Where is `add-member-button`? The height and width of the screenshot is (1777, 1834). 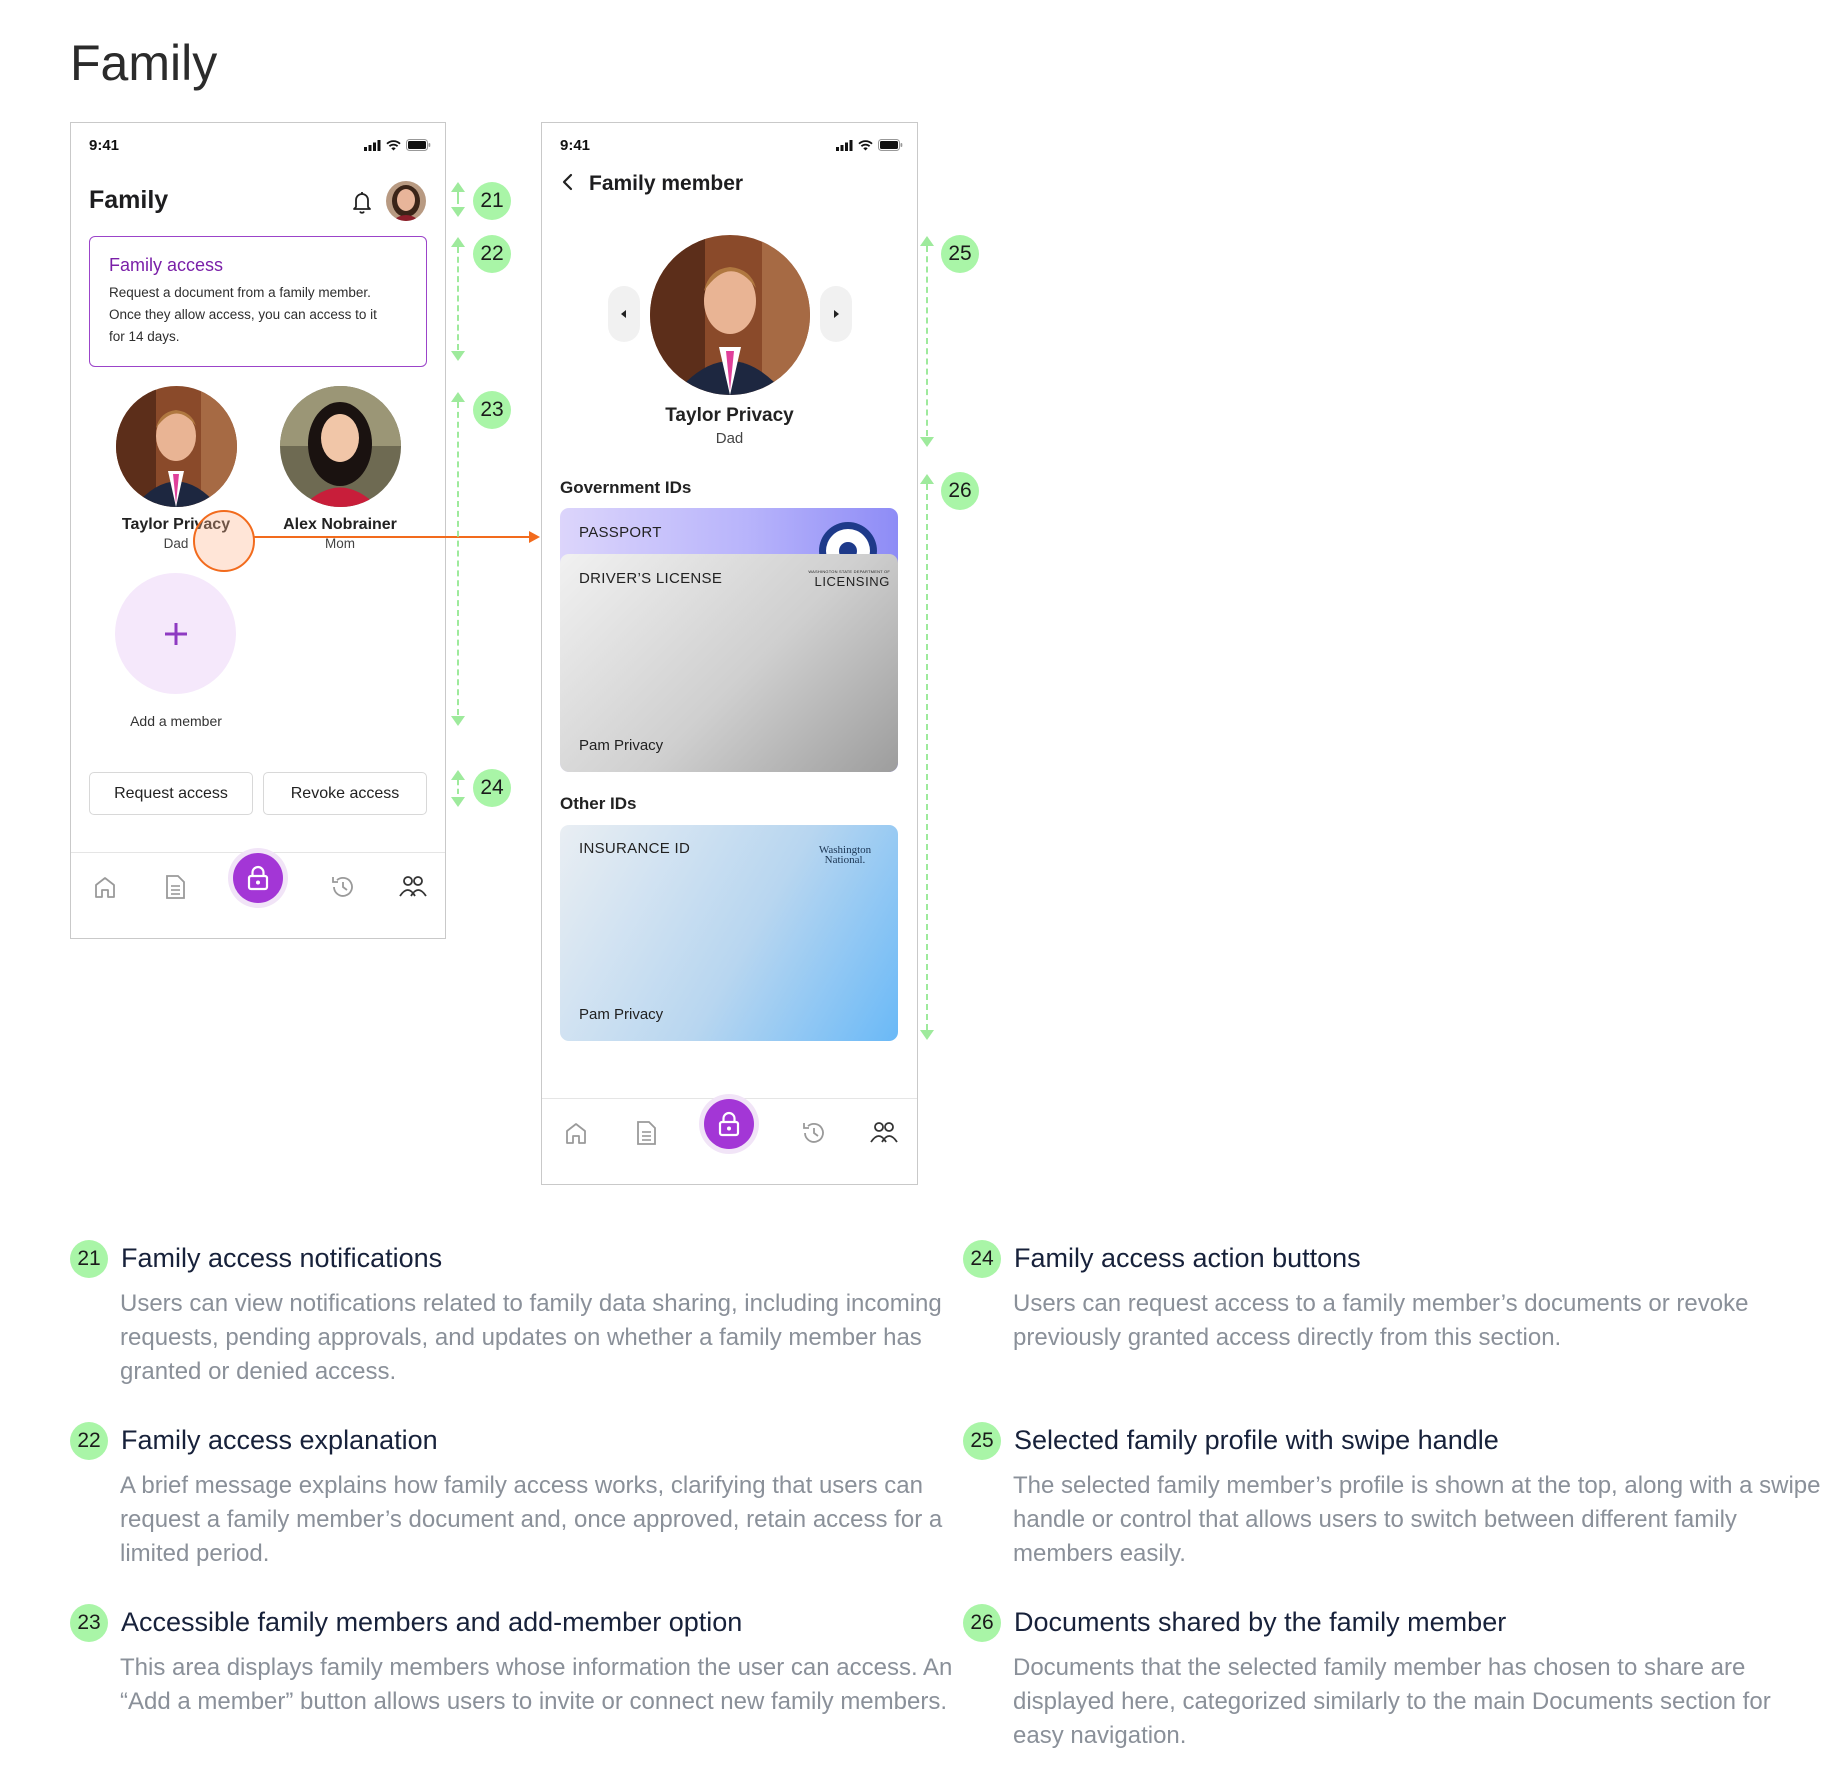
add-member-button is located at coordinates (175, 633).